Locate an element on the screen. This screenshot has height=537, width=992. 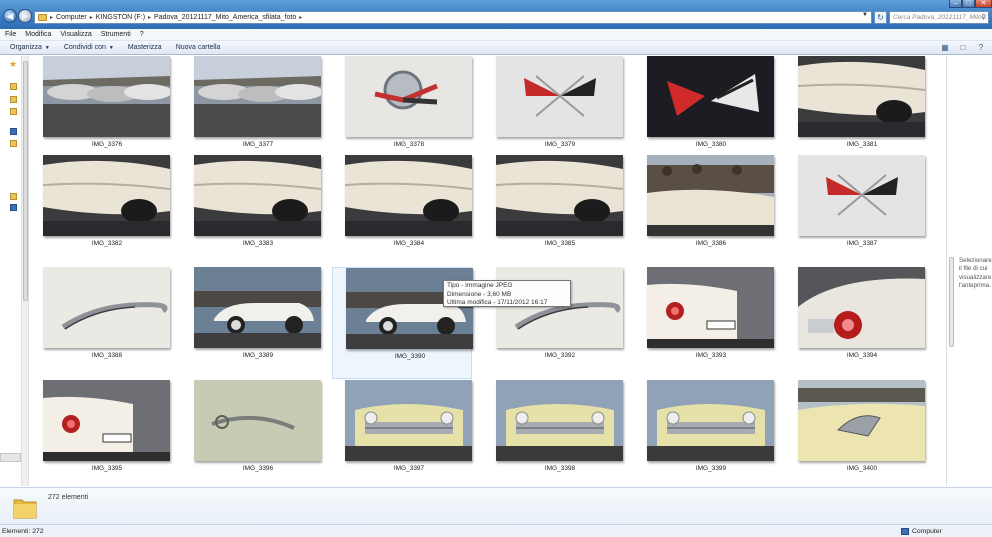
status-location: Computer is located at coordinates (921, 531).